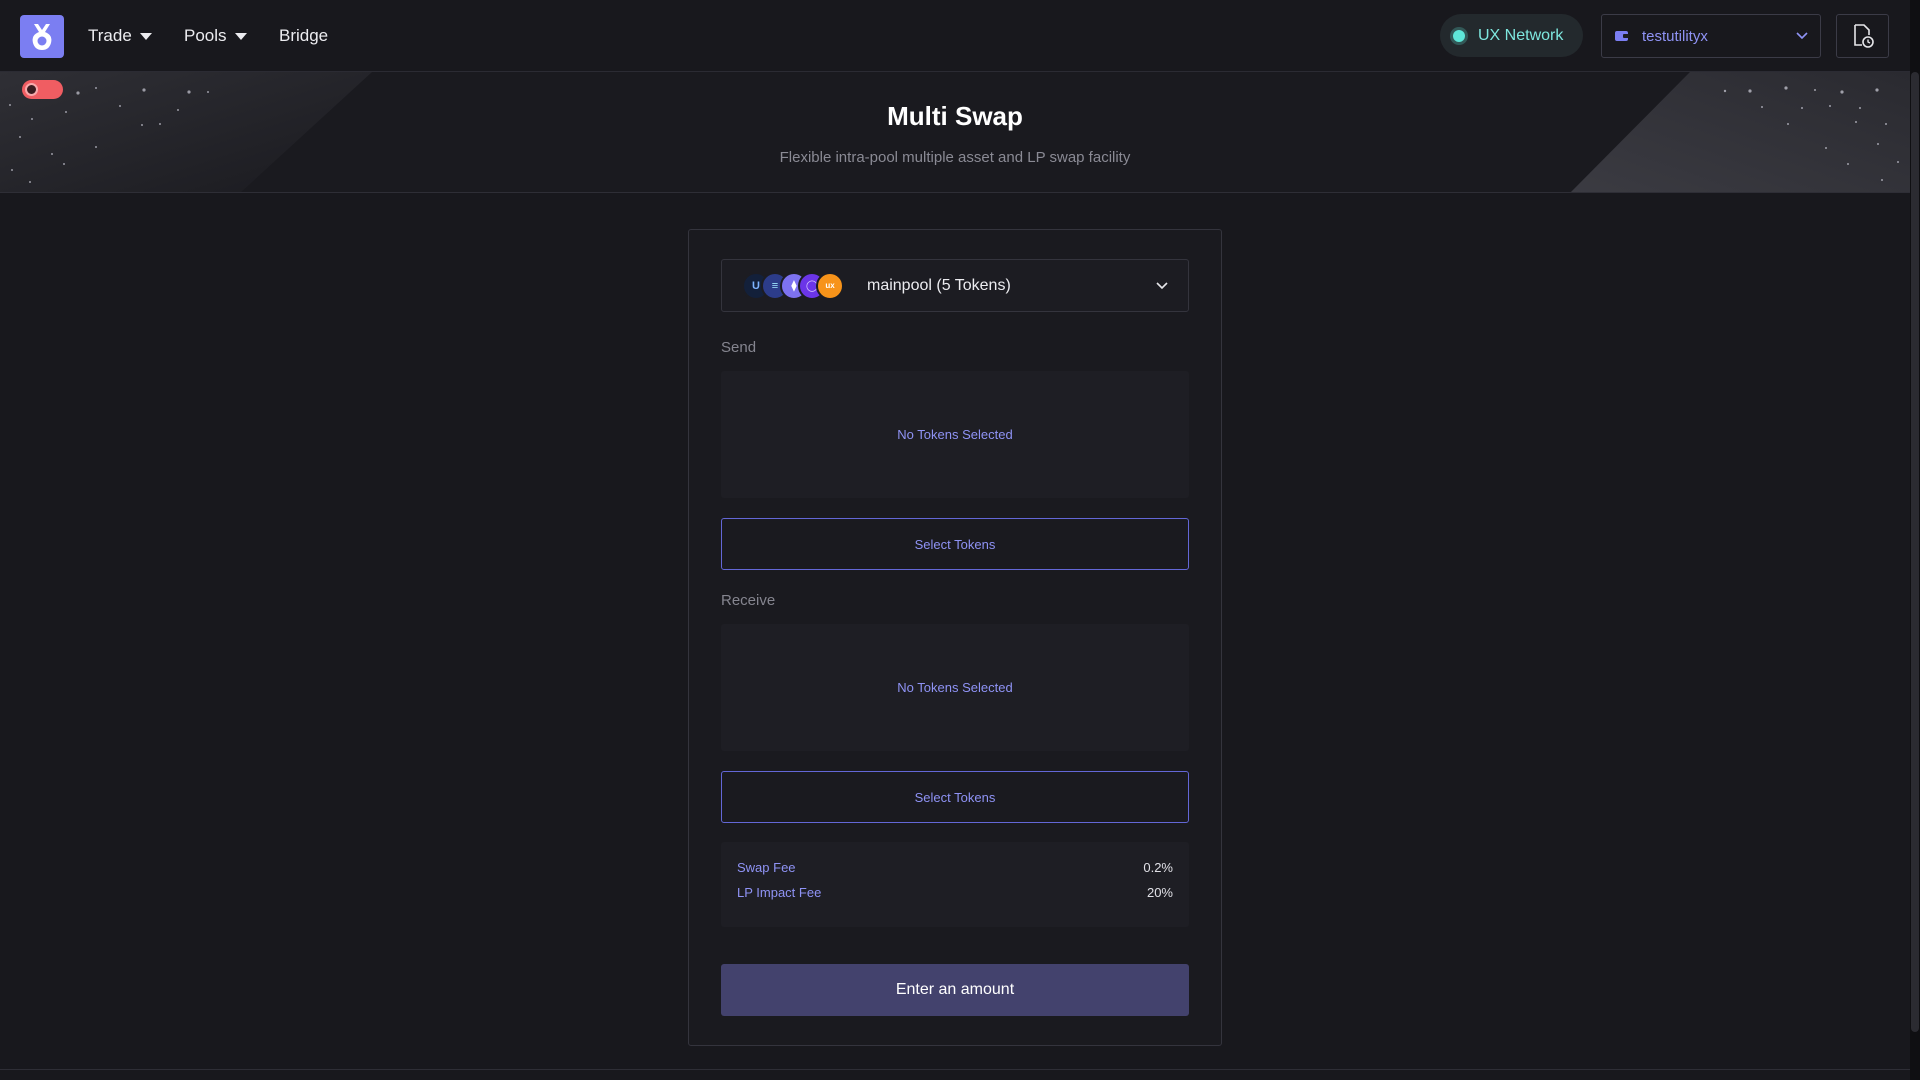 Image resolution: width=1920 pixels, height=1080 pixels. I want to click on token-icon-ux: ux, so click(830, 285).